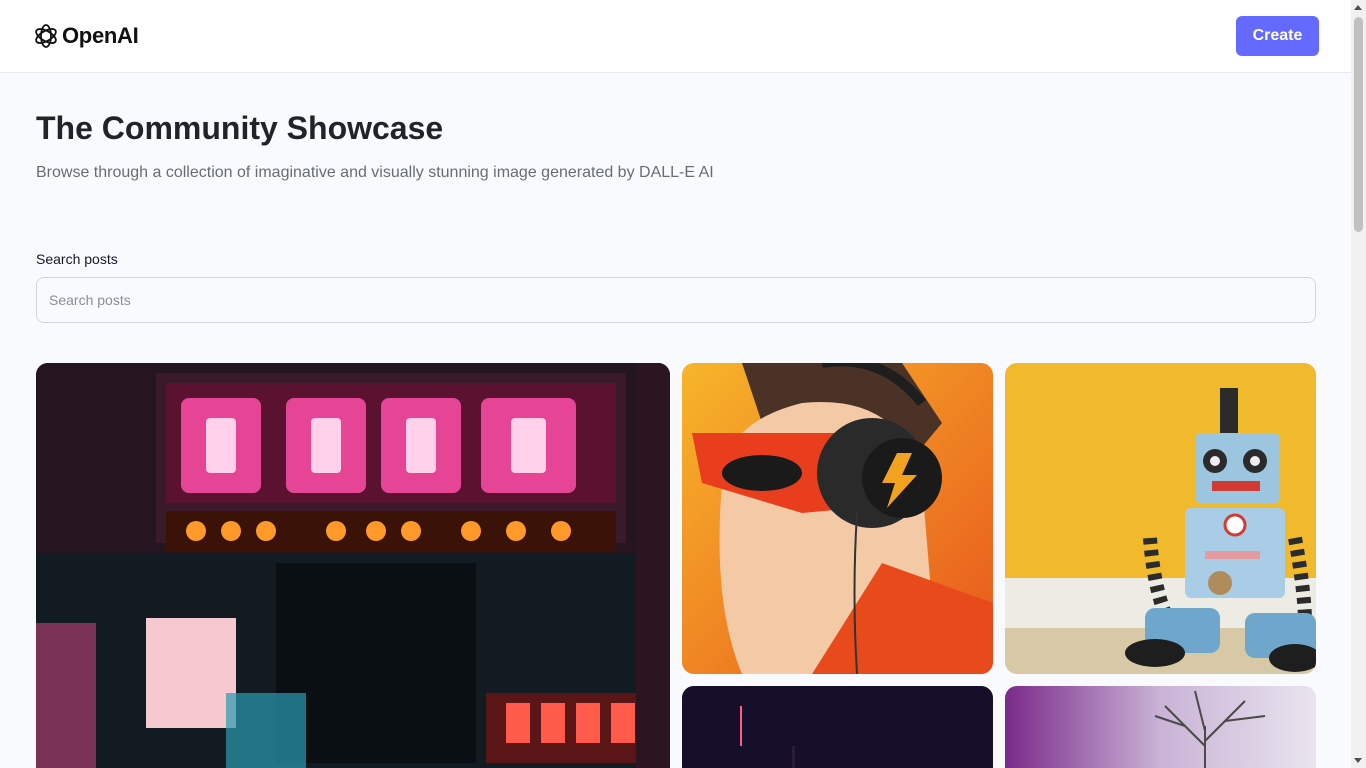 Image resolution: width=1366 pixels, height=768 pixels. Describe the element at coordinates (100, 35) in the screenshot. I see `brand-name: OpenAI` at that location.